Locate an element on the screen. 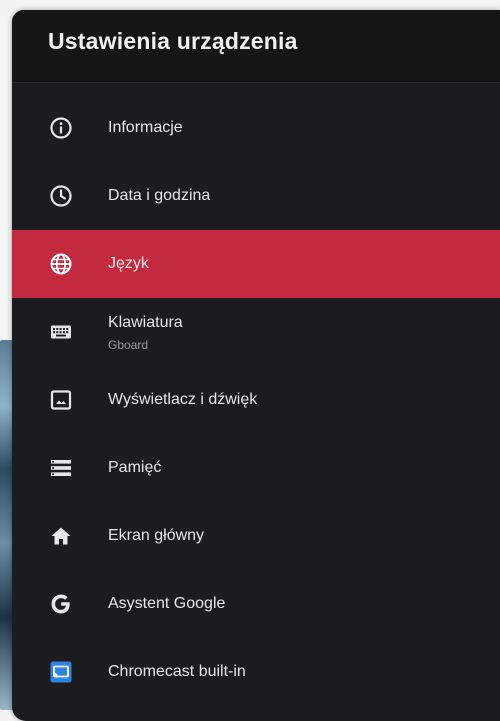  globe-icon is located at coordinates (61, 264).